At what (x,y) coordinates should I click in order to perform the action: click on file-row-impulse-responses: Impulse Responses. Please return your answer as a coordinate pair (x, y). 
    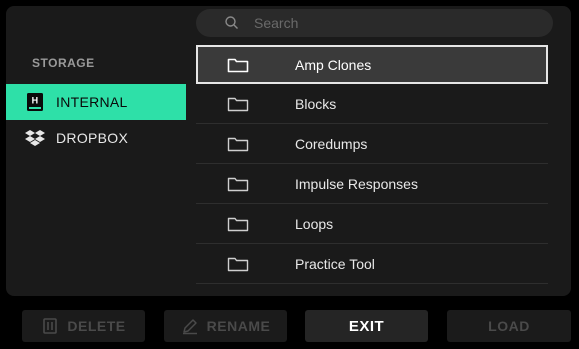
    Looking at the image, I should click on (372, 184).